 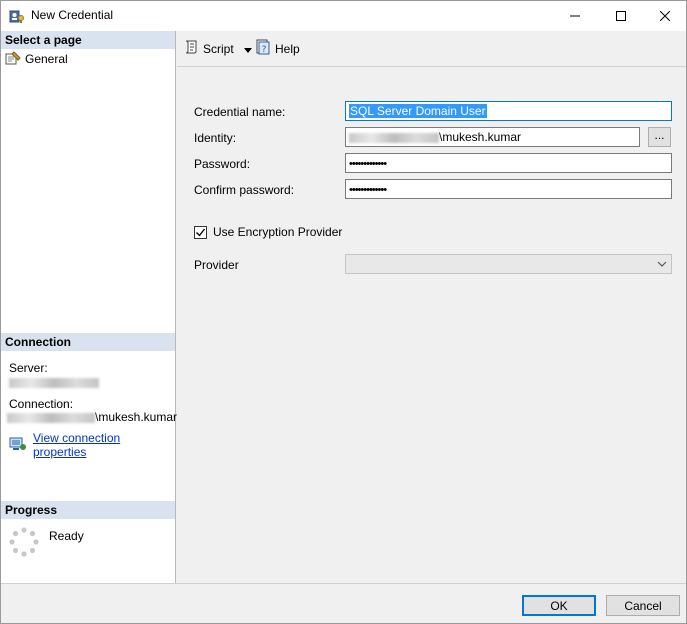 What do you see at coordinates (28, 368) in the screenshot?
I see `server-label: Server:` at bounding box center [28, 368].